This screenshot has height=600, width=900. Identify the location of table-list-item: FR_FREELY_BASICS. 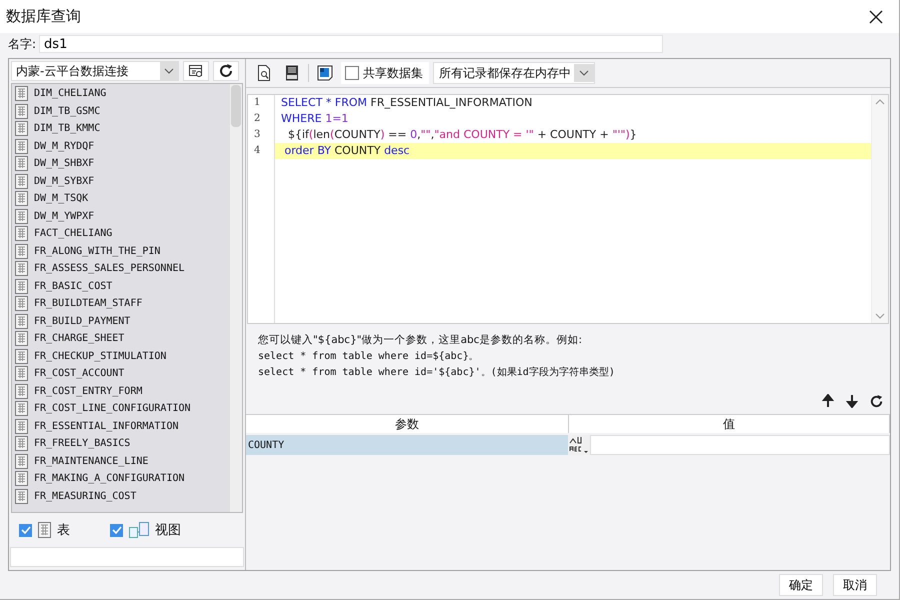
(121, 443).